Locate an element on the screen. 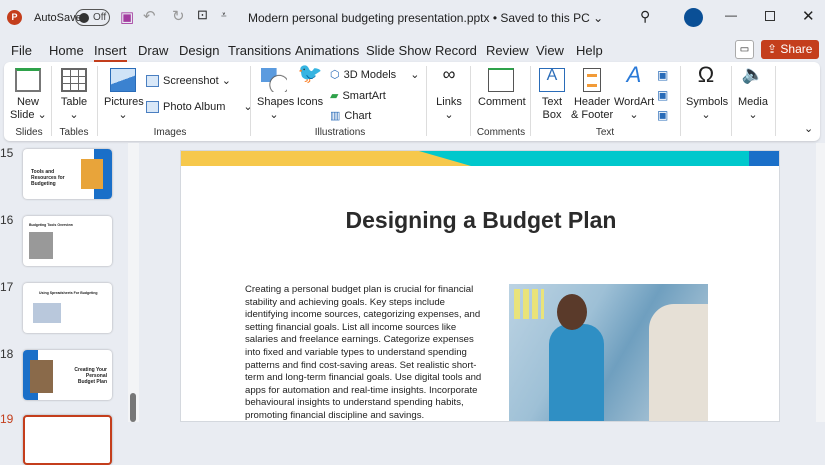 The image size is (825, 465). pictures-icon is located at coordinates (123, 80).